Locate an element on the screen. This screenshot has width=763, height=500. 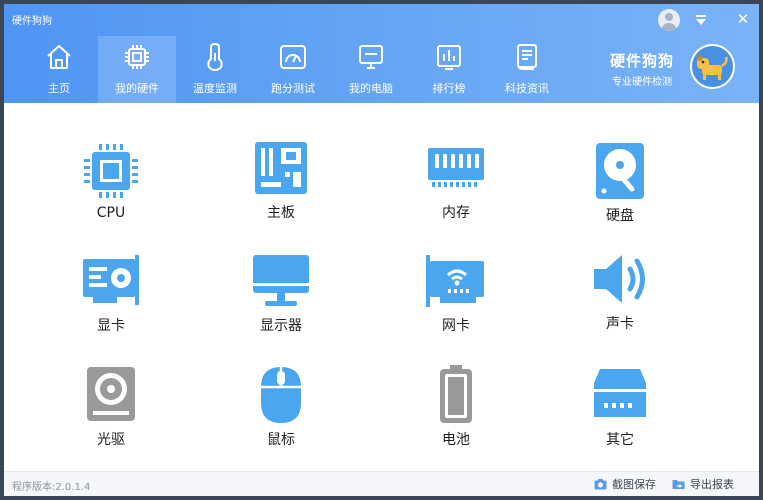
hardware-tile-battery: 电池 is located at coordinates (456, 410).